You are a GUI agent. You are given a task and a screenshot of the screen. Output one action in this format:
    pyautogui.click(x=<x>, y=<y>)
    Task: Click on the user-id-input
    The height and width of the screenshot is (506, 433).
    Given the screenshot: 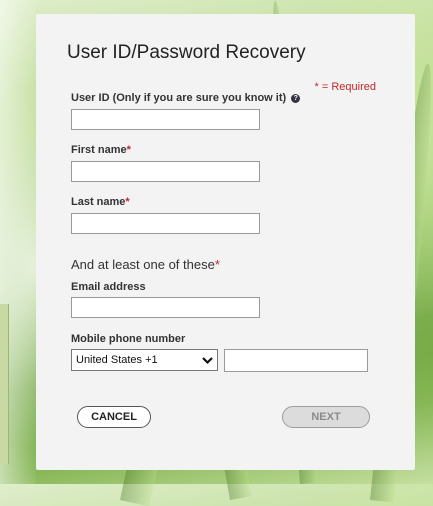 What is the action you would take?
    pyautogui.click(x=165, y=119)
    